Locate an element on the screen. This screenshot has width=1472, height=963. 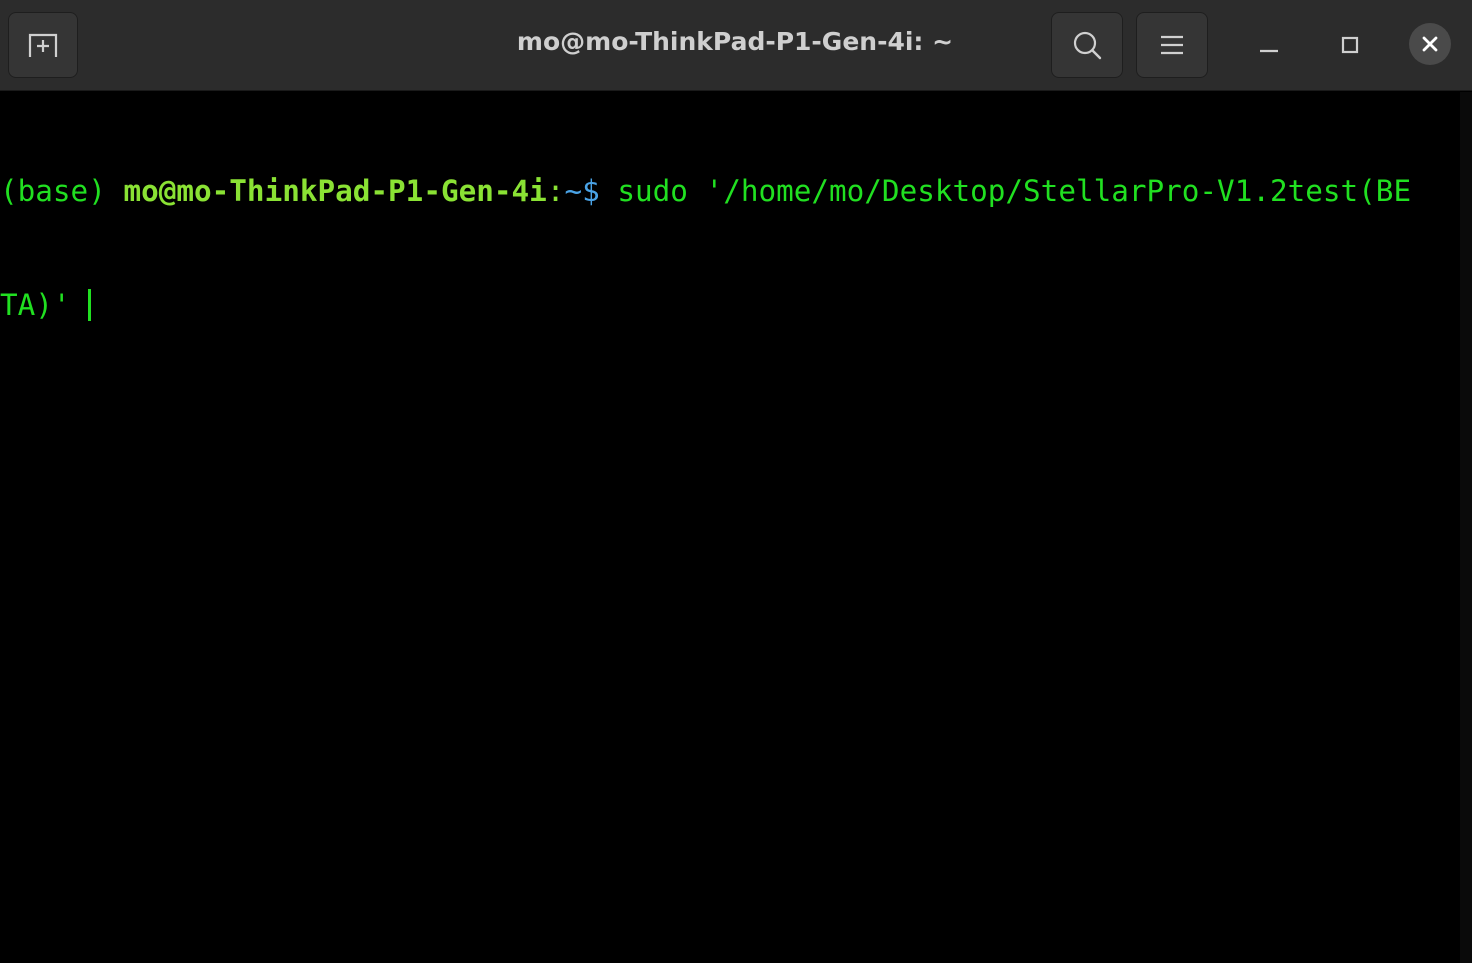
window-title: mo@mo-ThinkPad-P1-Gen-4i: ~ is located at coordinates (735, 41).